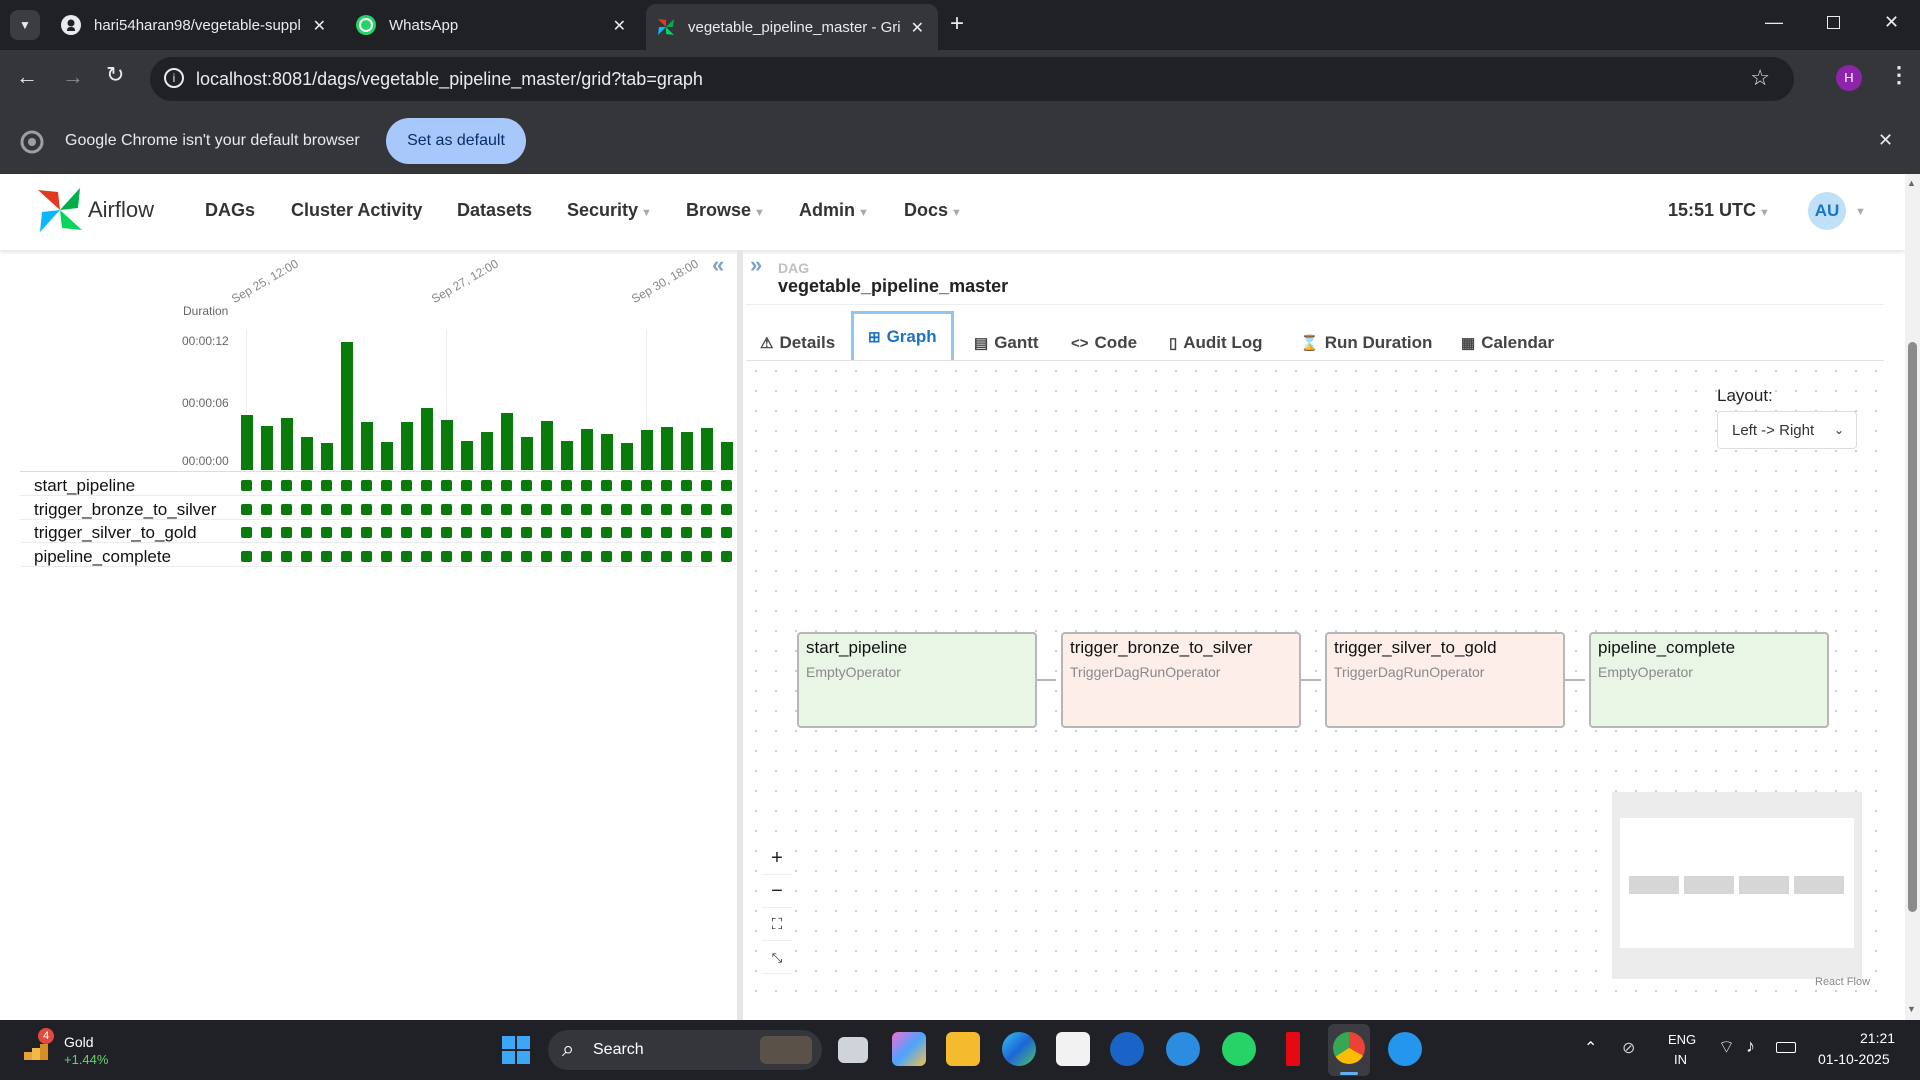 Image resolution: width=1920 pixels, height=1080 pixels. I want to click on interactivity-toggle-button: ⤡, so click(777, 958).